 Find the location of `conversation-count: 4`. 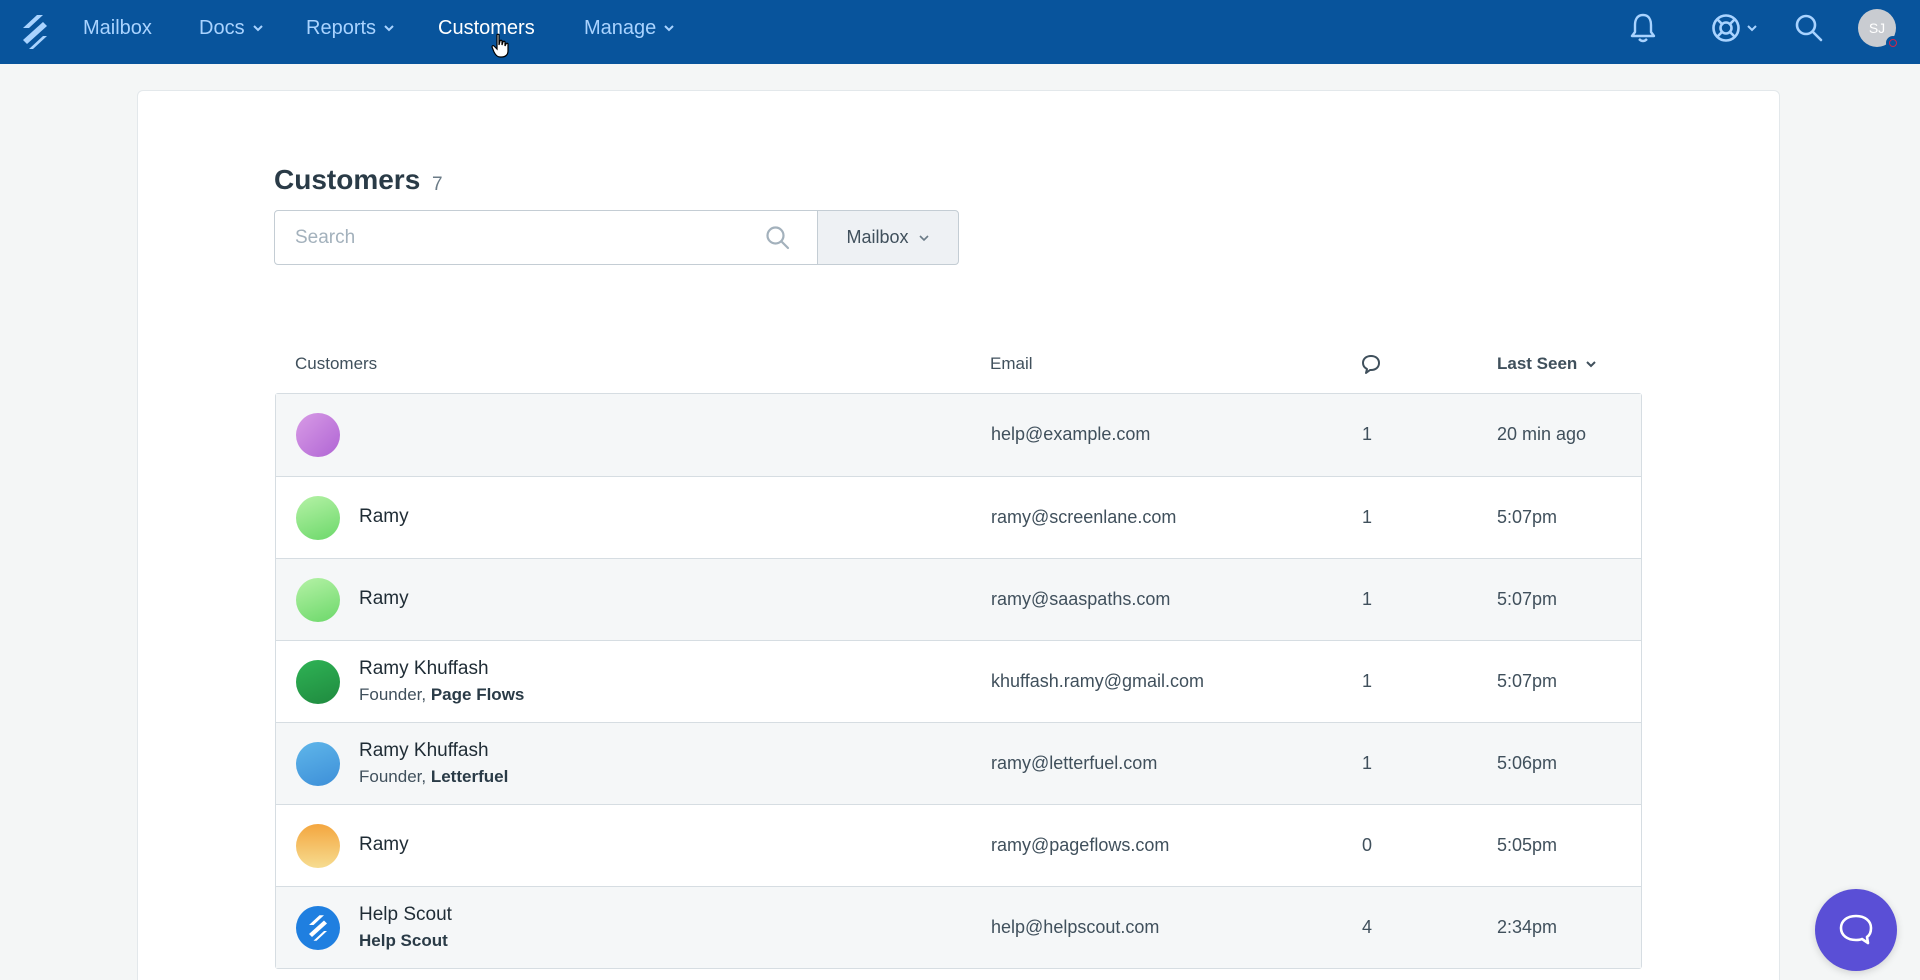

conversation-count: 4 is located at coordinates (1367, 927).